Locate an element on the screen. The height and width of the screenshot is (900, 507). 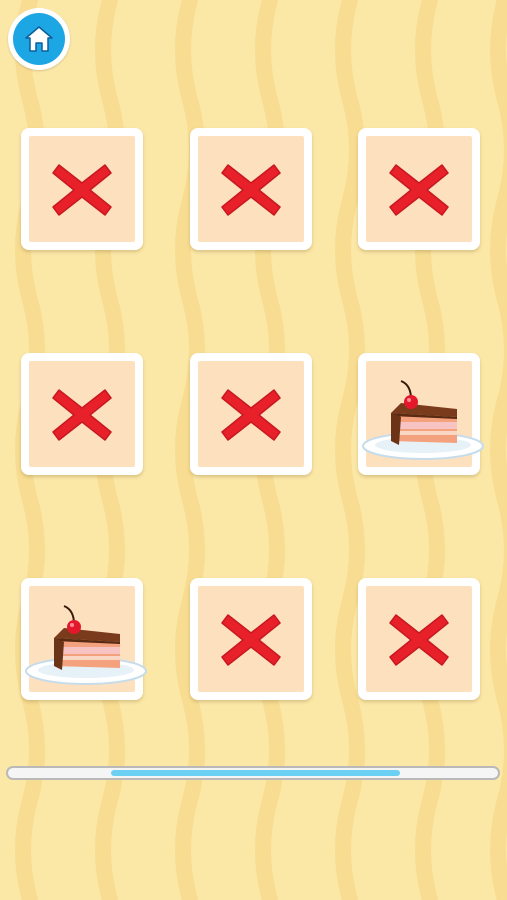
home-button is located at coordinates (39, 39).